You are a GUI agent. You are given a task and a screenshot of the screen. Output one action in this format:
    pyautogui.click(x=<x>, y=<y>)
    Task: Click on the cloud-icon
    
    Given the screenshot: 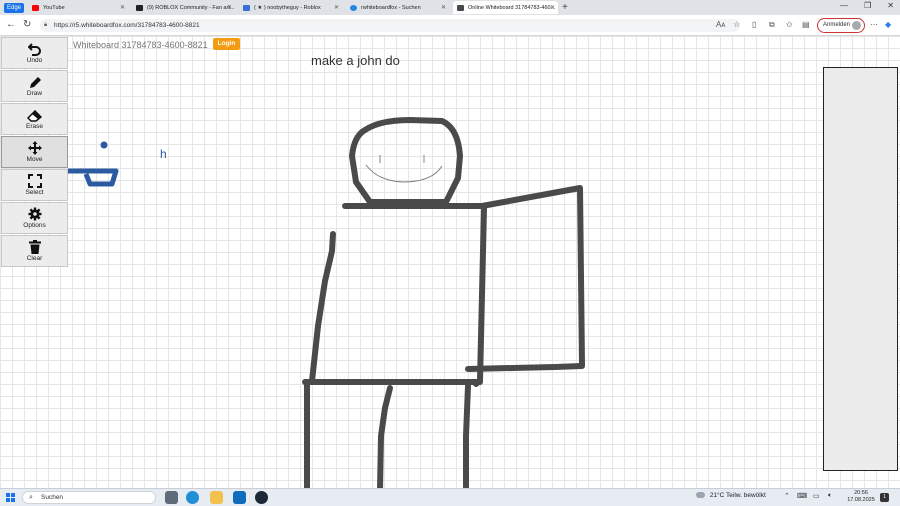 What is the action you would take?
    pyautogui.click(x=700, y=495)
    